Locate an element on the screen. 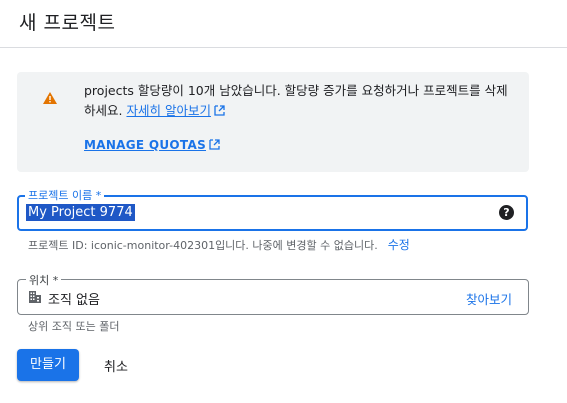  location-field: 위치 * 조직 없음 찾아보기 is located at coordinates (273, 293).